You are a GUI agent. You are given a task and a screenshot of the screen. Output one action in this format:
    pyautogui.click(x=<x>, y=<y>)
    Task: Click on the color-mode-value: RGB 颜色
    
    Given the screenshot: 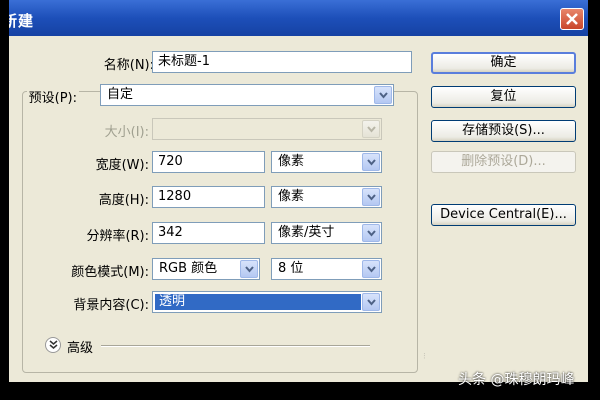 What is the action you would take?
    pyautogui.click(x=188, y=268)
    